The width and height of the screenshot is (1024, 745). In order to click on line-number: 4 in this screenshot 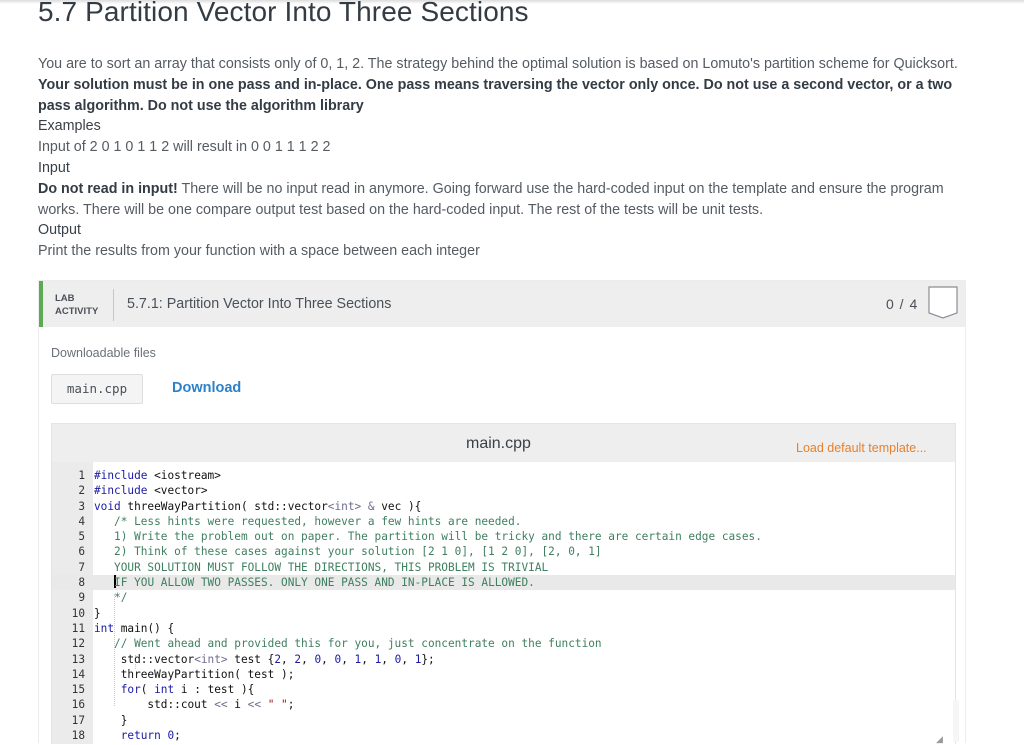, I will do `click(81, 521)`.